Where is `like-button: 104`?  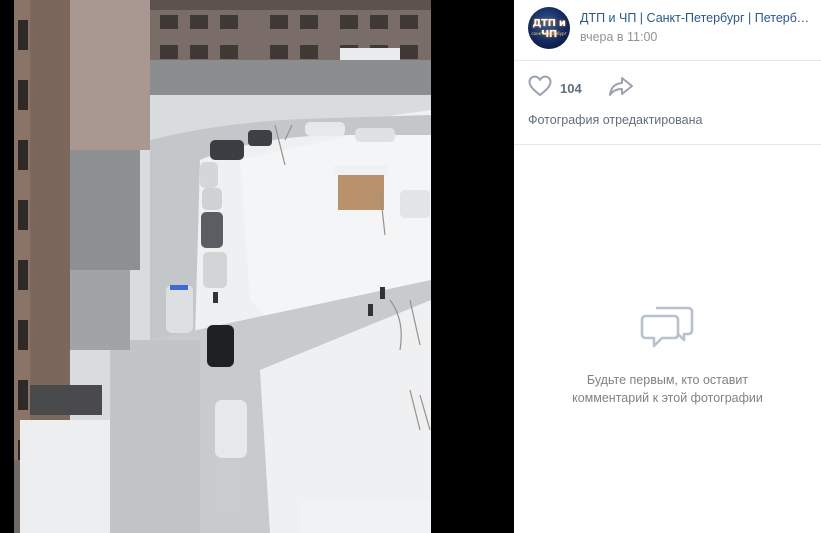
like-button: 104 is located at coordinates (555, 88).